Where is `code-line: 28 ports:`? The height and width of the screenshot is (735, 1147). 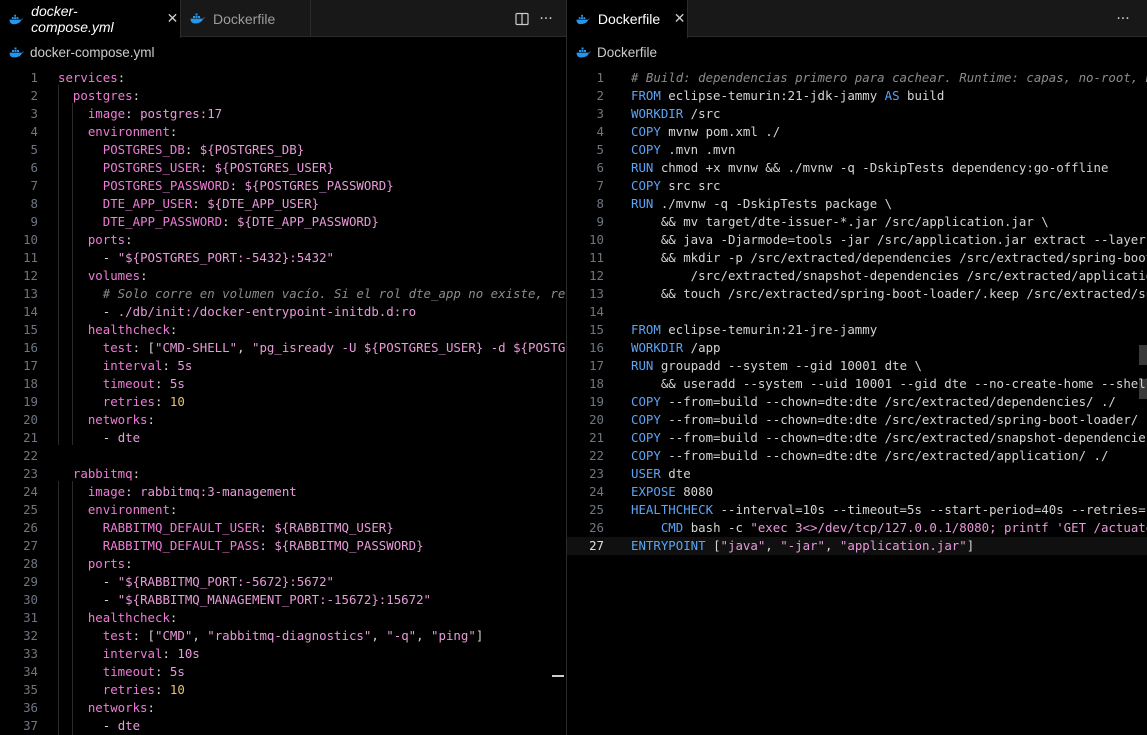 code-line: 28 ports: is located at coordinates (283, 564).